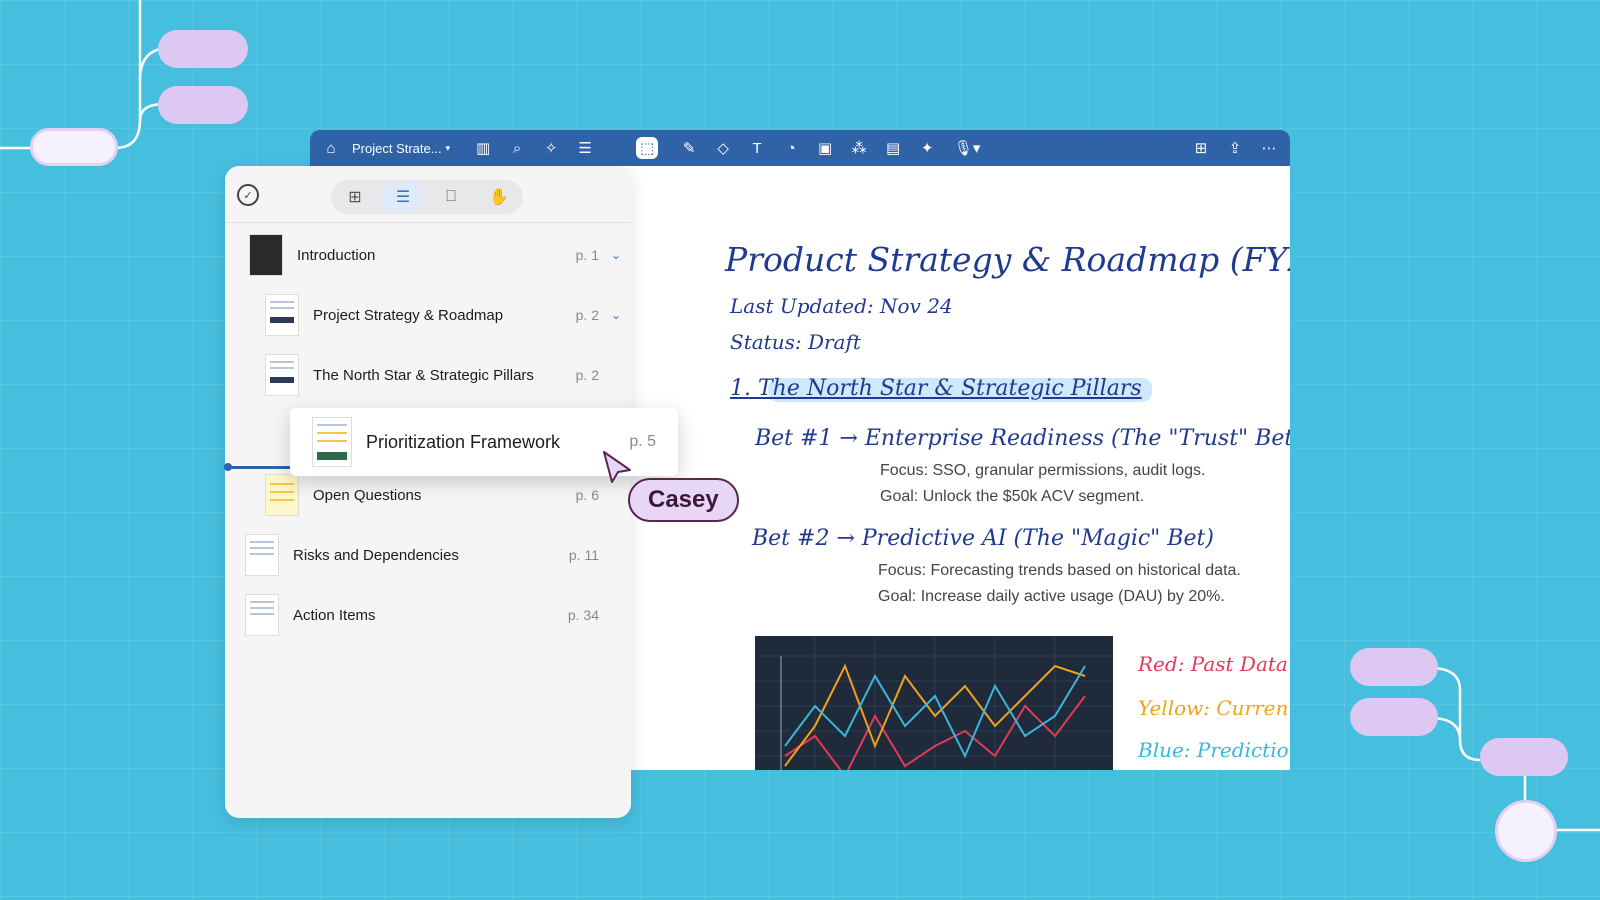 The width and height of the screenshot is (1600, 900). Describe the element at coordinates (927, 148) in the screenshot. I see `laser-icon: ✦` at that location.